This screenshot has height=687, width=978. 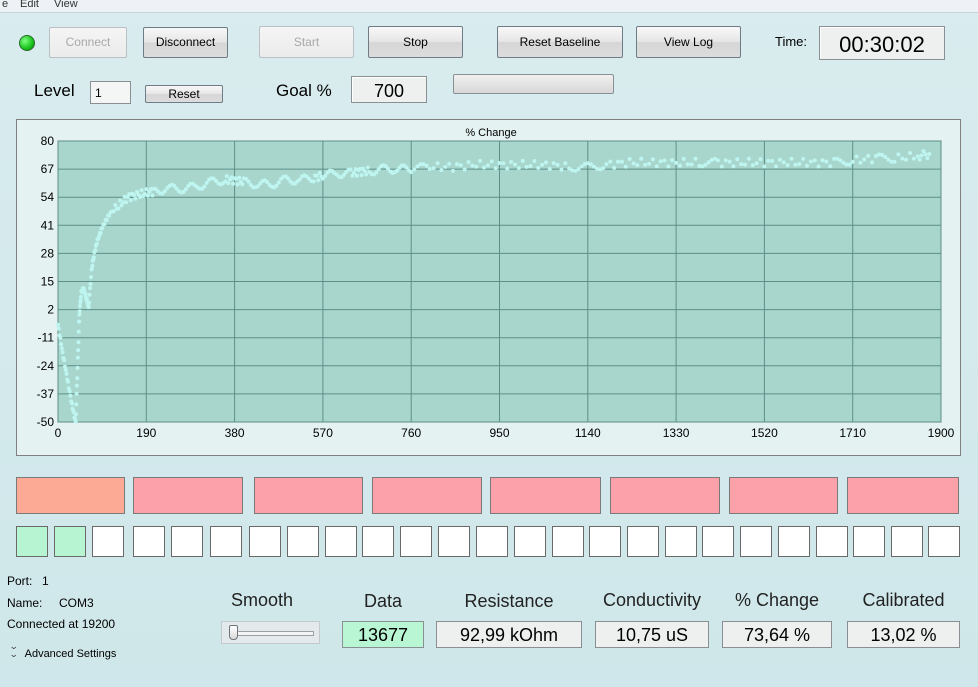 What do you see at coordinates (777, 634) in the screenshot?
I see `percent-change-readout: 73,64 %` at bounding box center [777, 634].